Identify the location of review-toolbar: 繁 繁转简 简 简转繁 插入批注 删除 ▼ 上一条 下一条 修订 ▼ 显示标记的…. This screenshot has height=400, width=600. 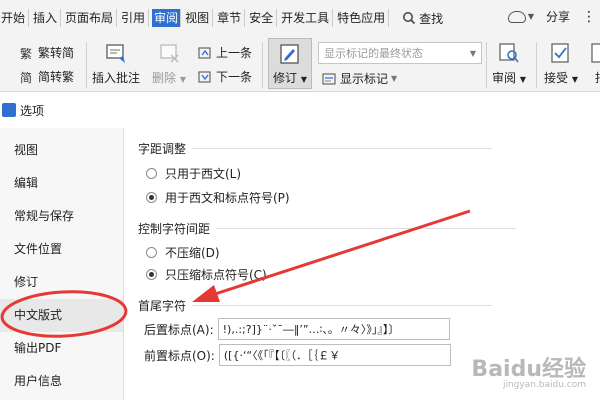
(300, 64).